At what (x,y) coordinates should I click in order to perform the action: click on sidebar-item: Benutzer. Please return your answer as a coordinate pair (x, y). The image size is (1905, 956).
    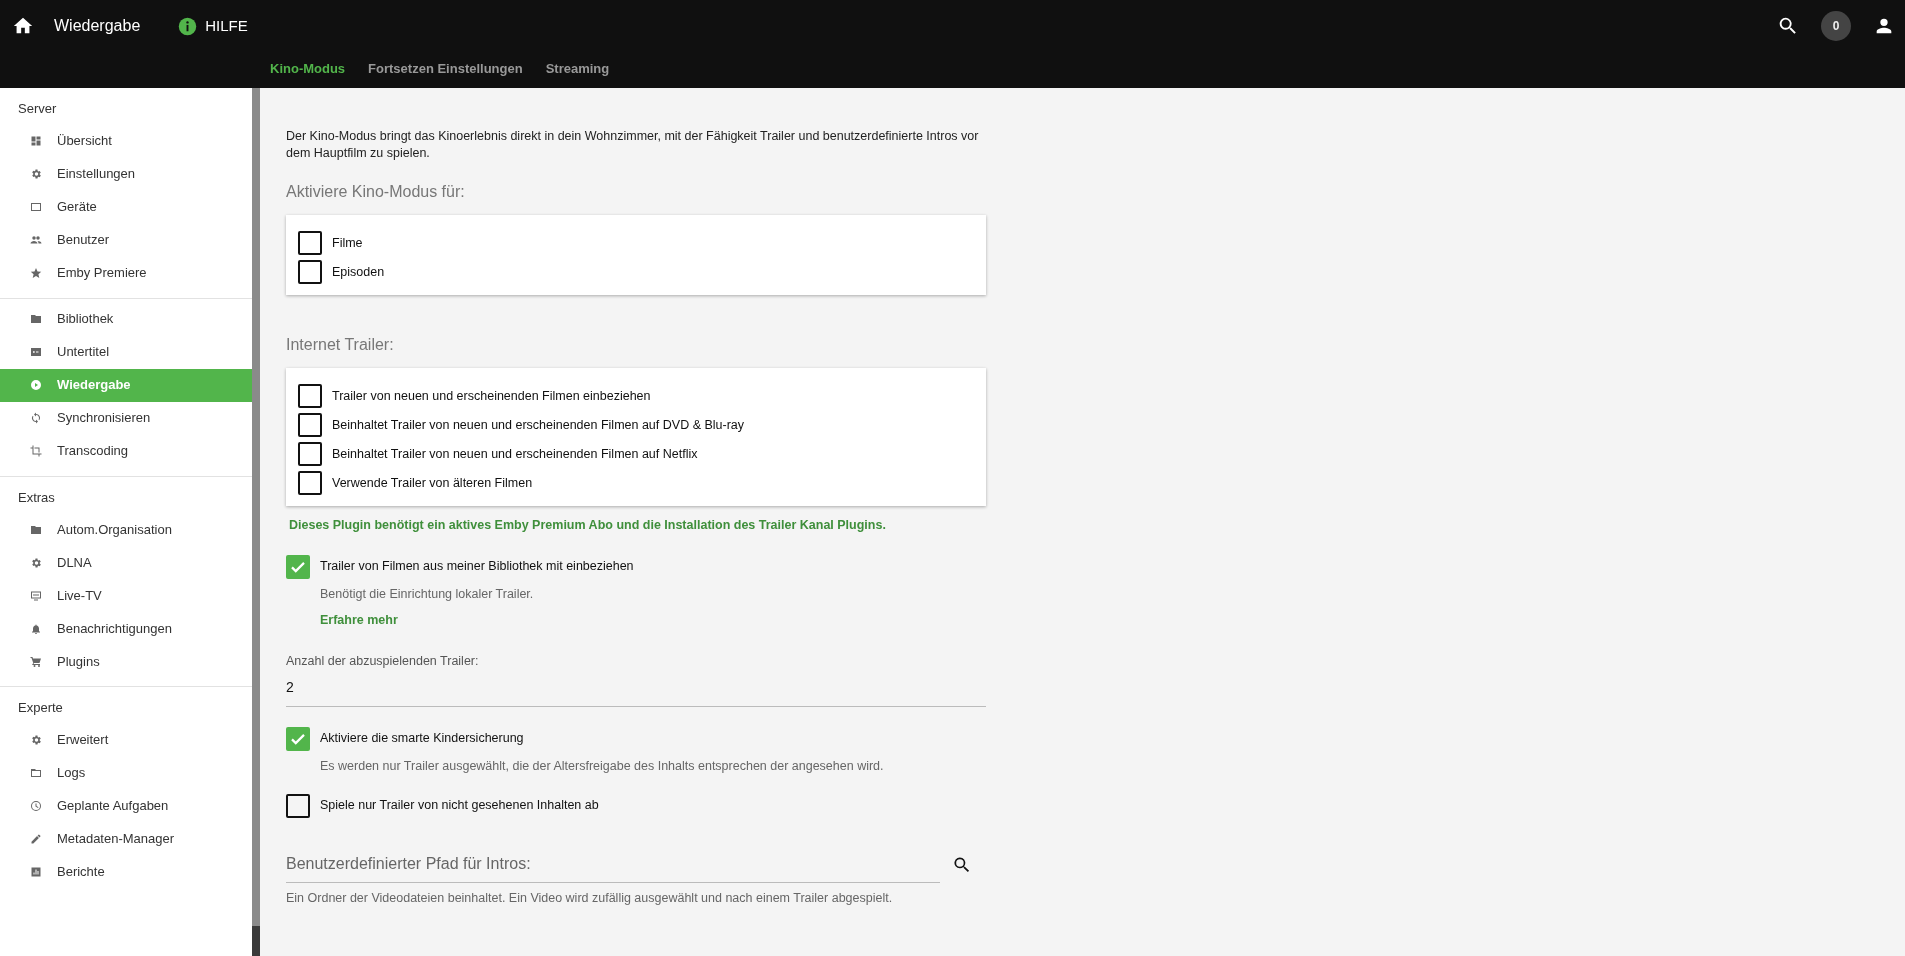
    Looking at the image, I should click on (126, 240).